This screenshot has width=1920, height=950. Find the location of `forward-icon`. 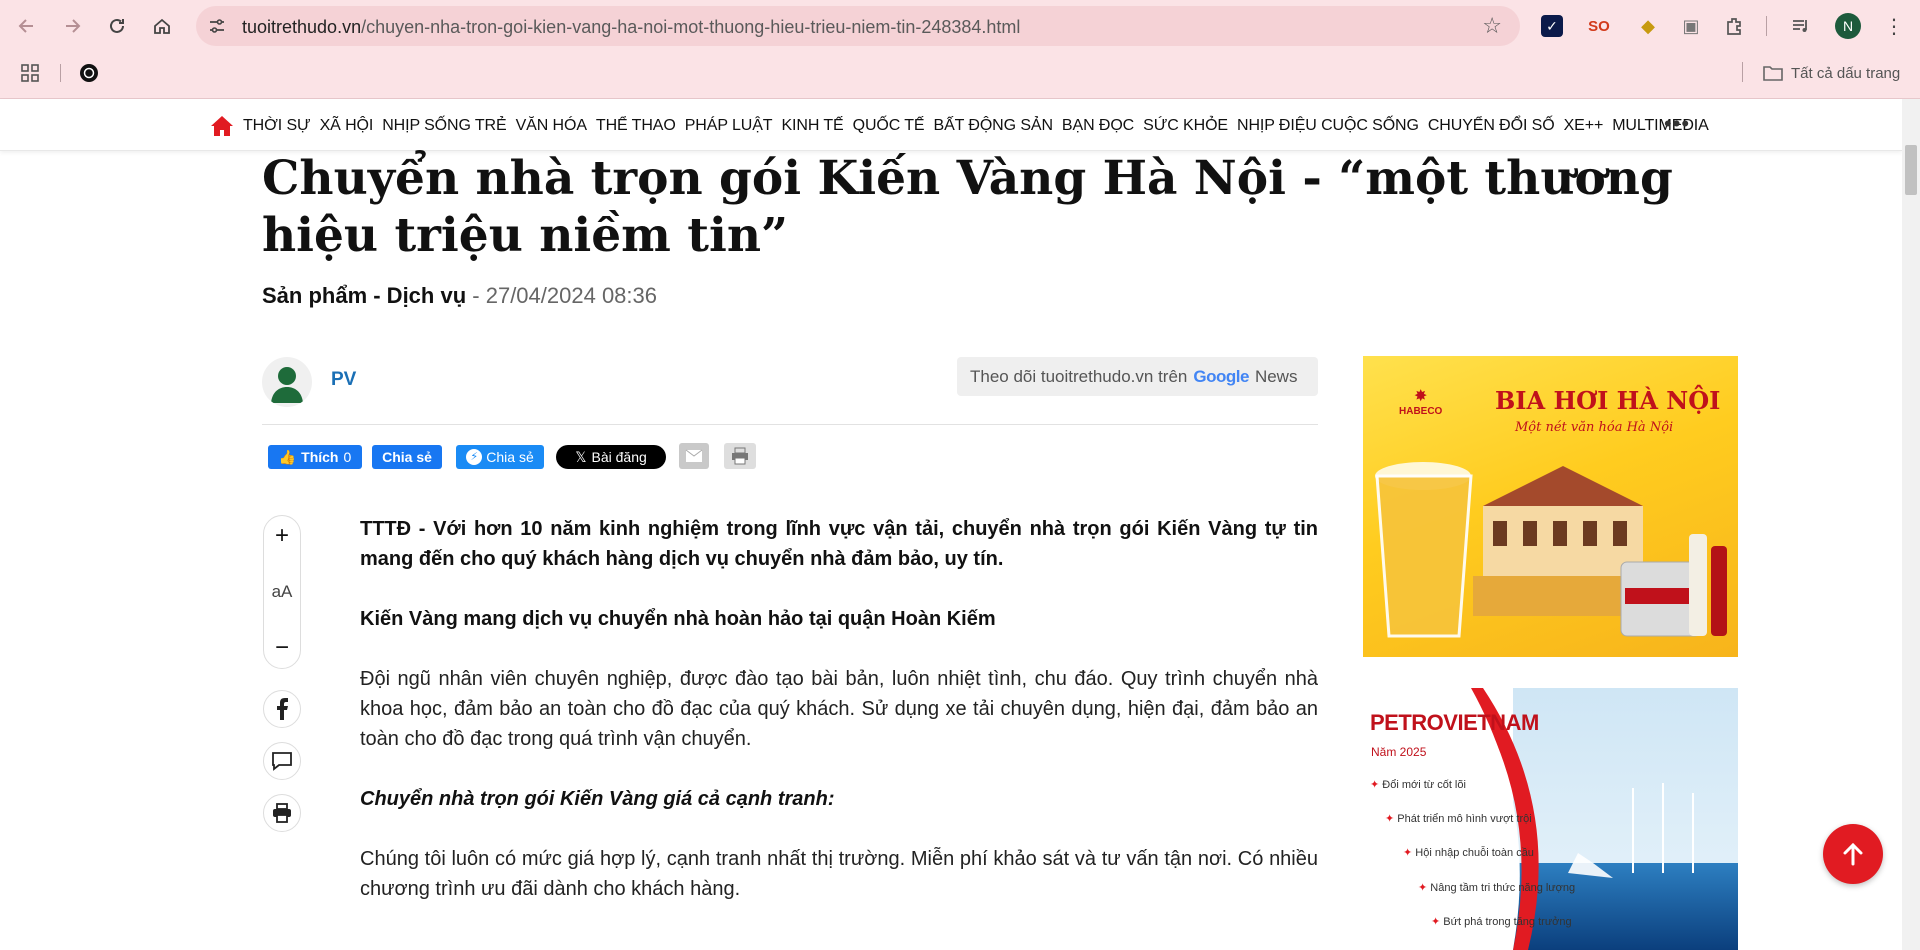

forward-icon is located at coordinates (72, 26).